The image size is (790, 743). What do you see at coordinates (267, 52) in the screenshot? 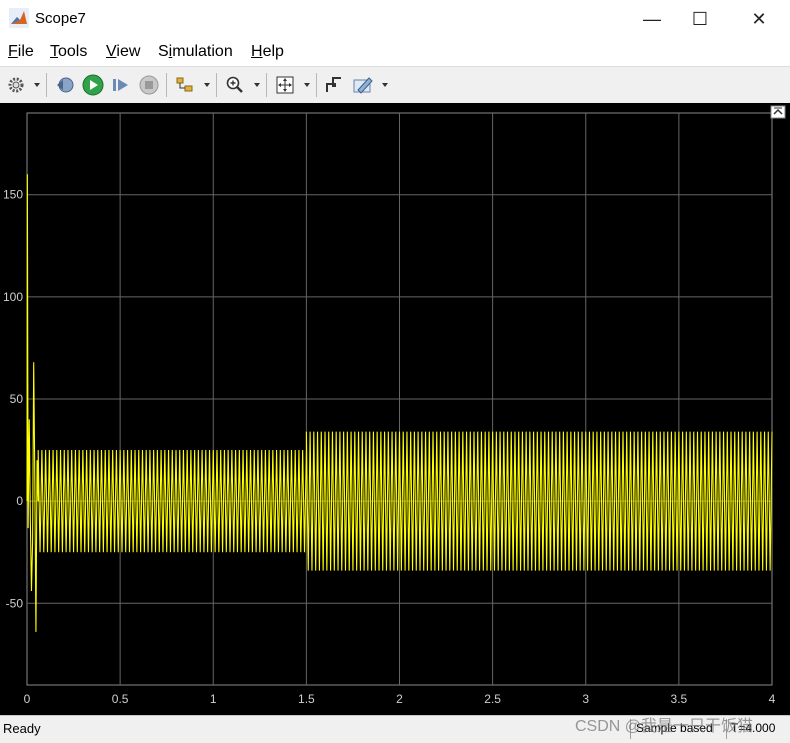
I see `menu-help: Help` at bounding box center [267, 52].